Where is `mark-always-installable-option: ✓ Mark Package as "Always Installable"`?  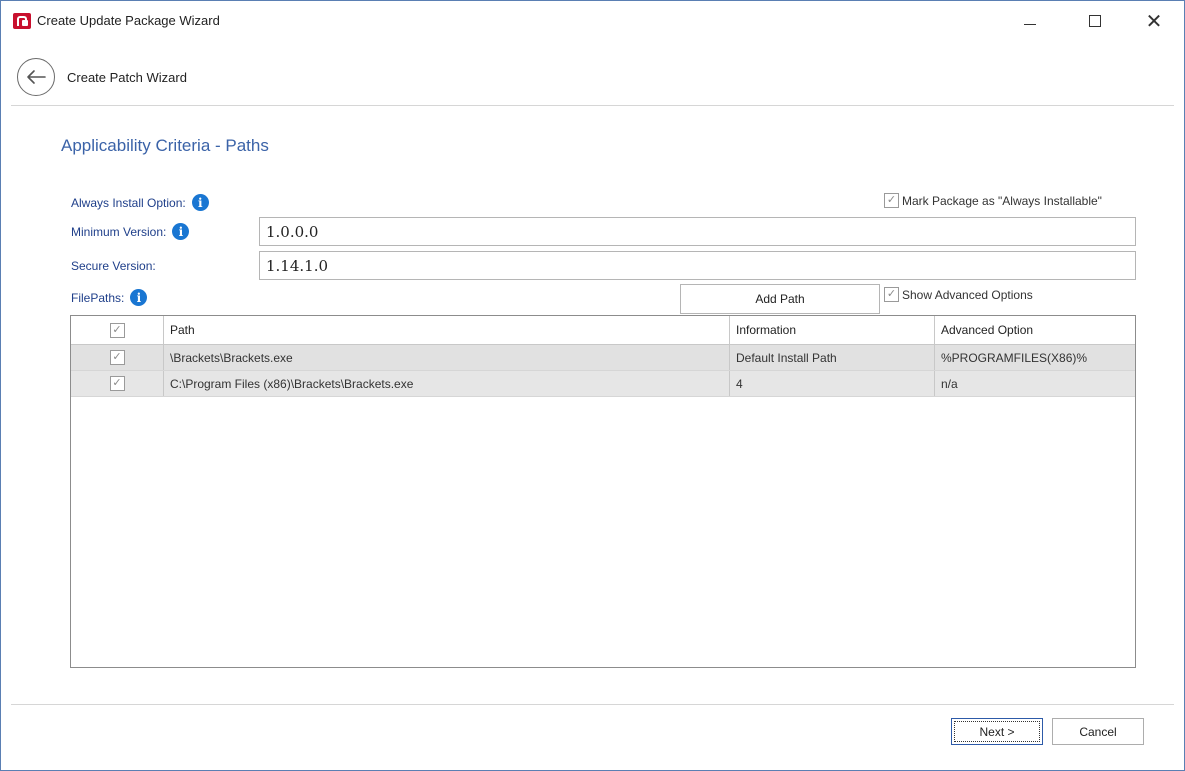
mark-always-installable-option: ✓ Mark Package as "Always Installable" is located at coordinates (993, 200).